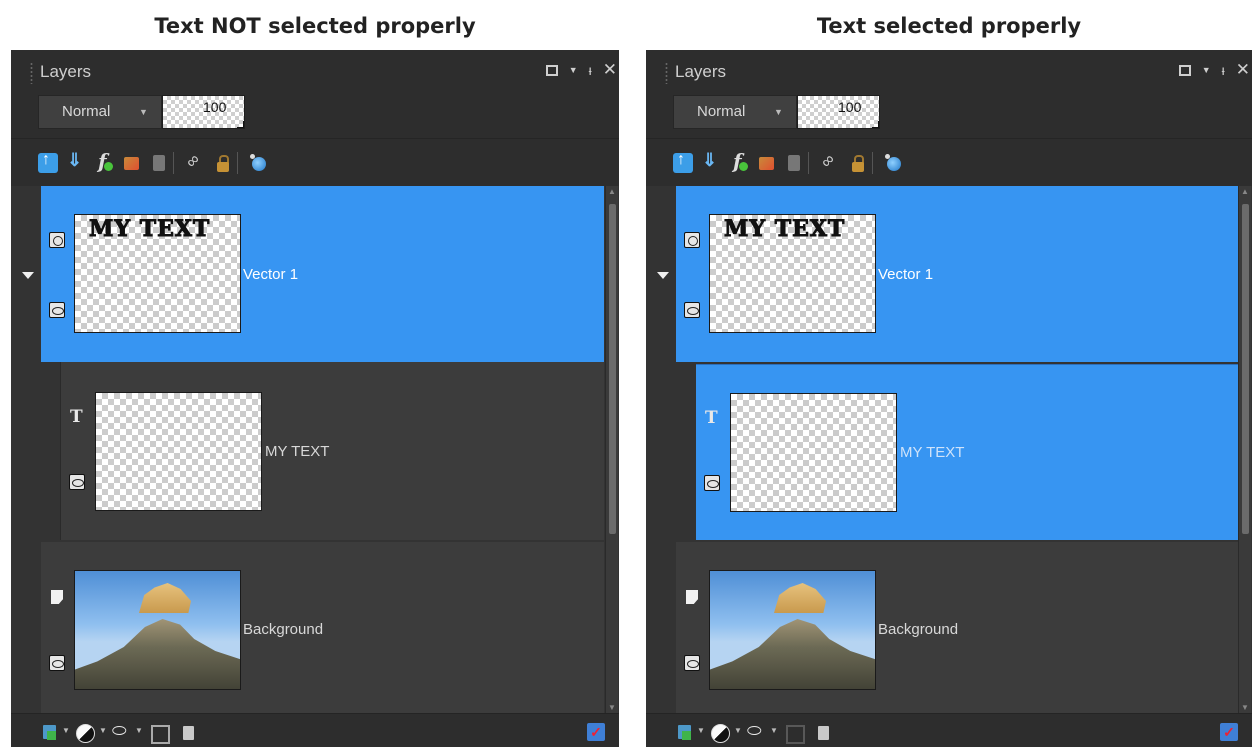  What do you see at coordinates (315, 730) in the screenshot?
I see `layers-bottom-bar: ▼ ▼ ▼` at bounding box center [315, 730].